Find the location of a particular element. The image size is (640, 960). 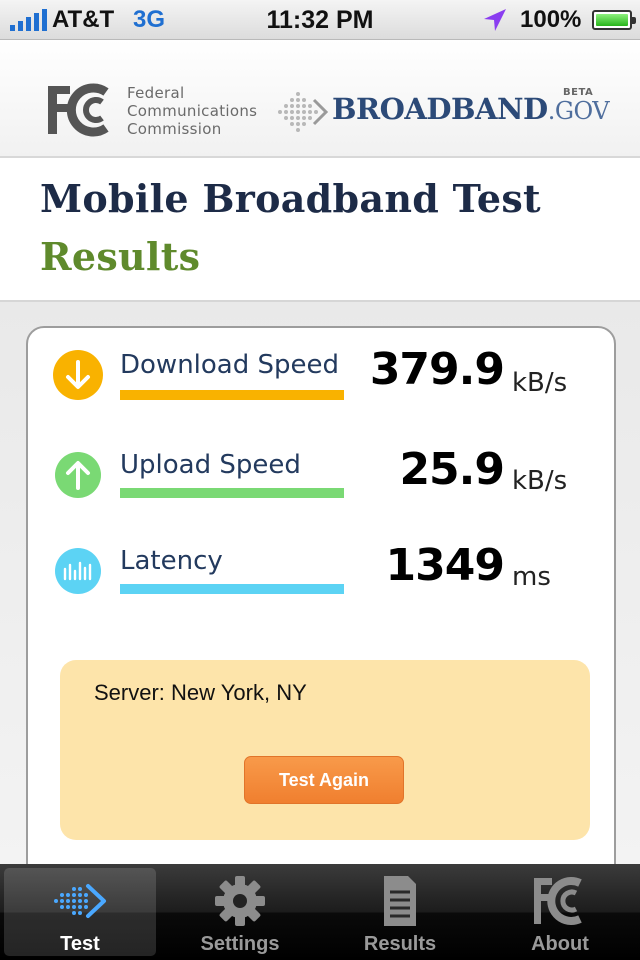

page-title: Mobile Broadband Test is located at coordinates (290, 198).